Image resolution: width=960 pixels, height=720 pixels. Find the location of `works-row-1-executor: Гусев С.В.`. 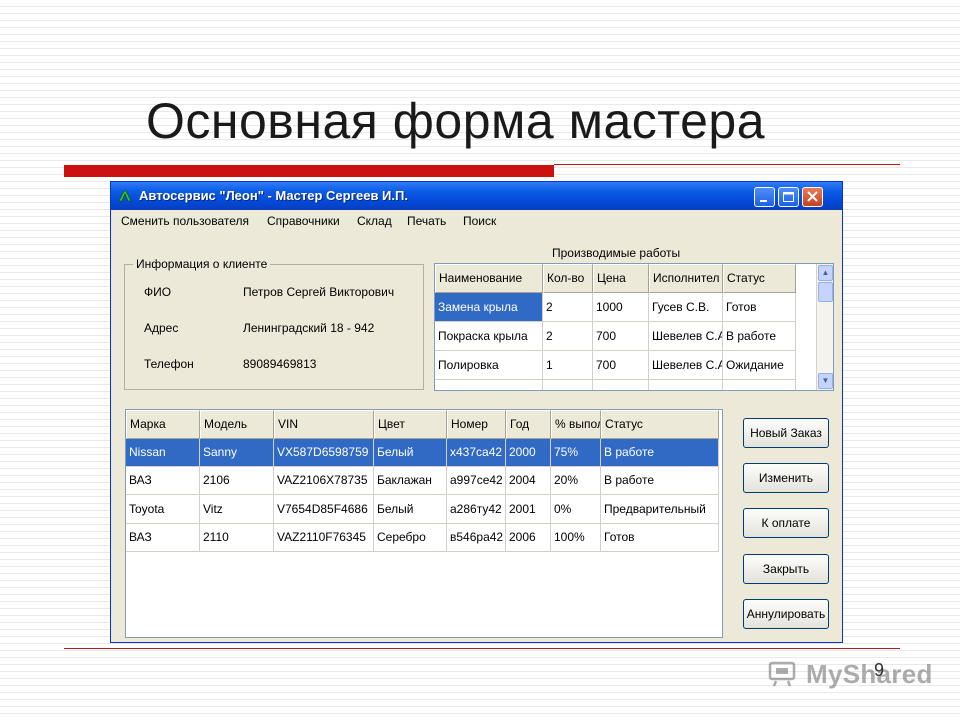

works-row-1-executor: Гусев С.В. is located at coordinates (686, 307).